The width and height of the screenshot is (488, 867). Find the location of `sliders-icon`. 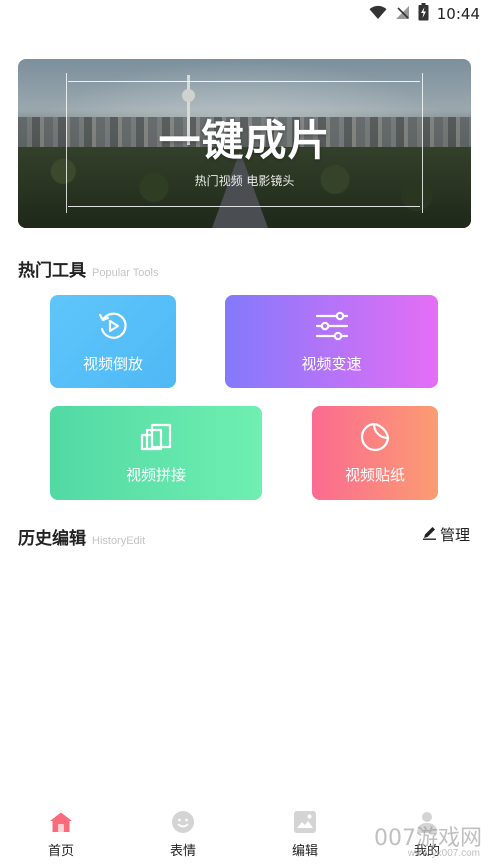

sliders-icon is located at coordinates (332, 326).